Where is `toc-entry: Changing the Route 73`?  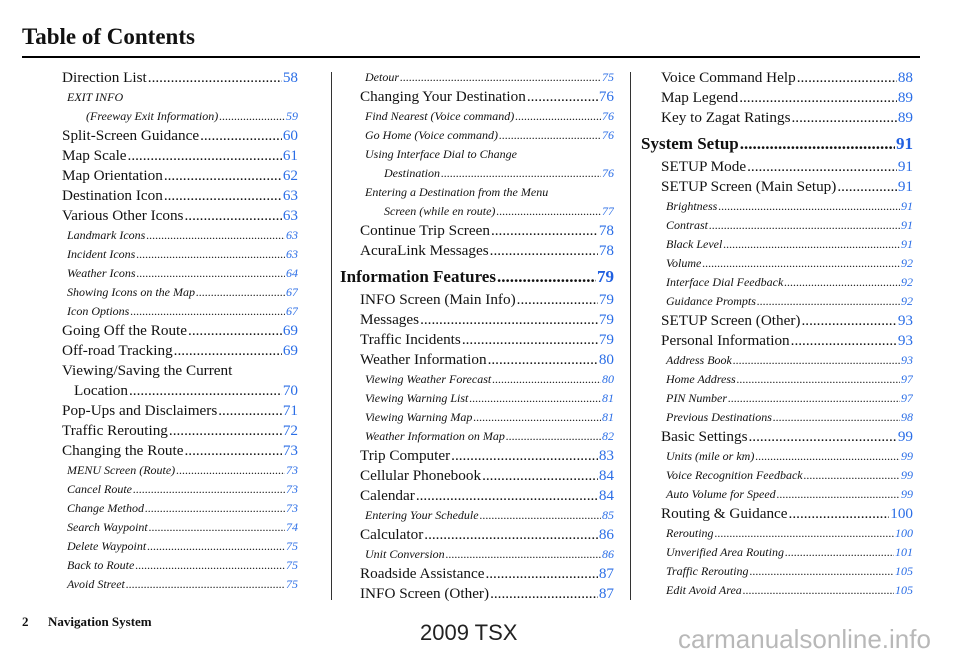
toc-entry: Changing the Route 73 is located at coordinates (180, 451).